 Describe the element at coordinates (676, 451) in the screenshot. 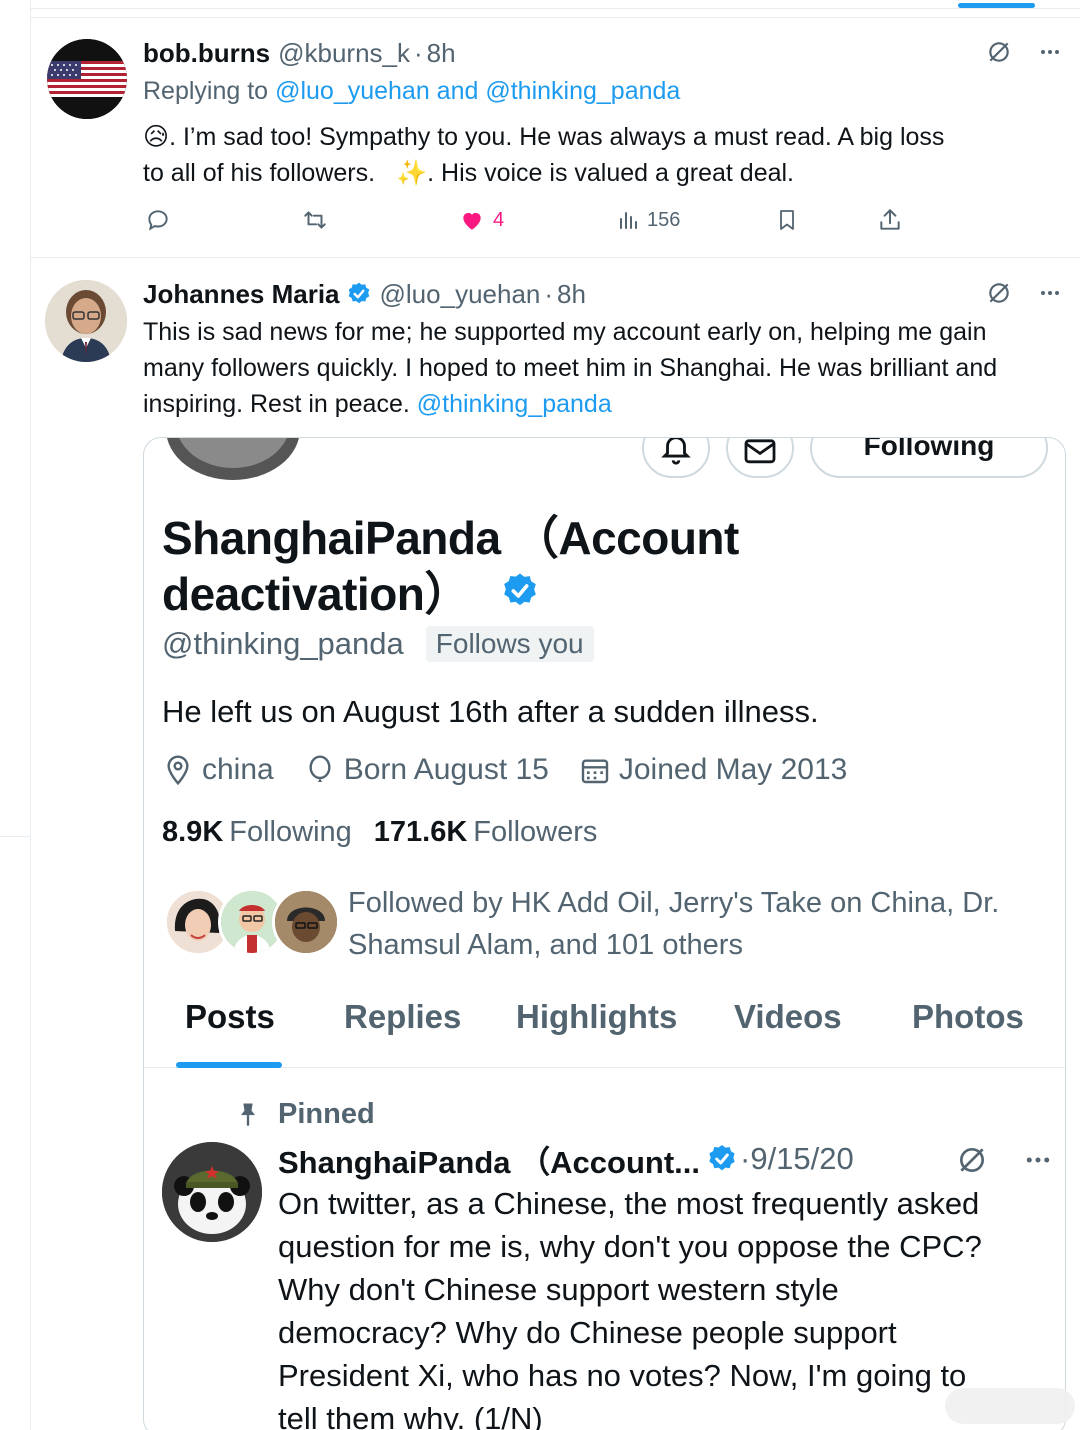

I see `bell-plus-icon` at that location.